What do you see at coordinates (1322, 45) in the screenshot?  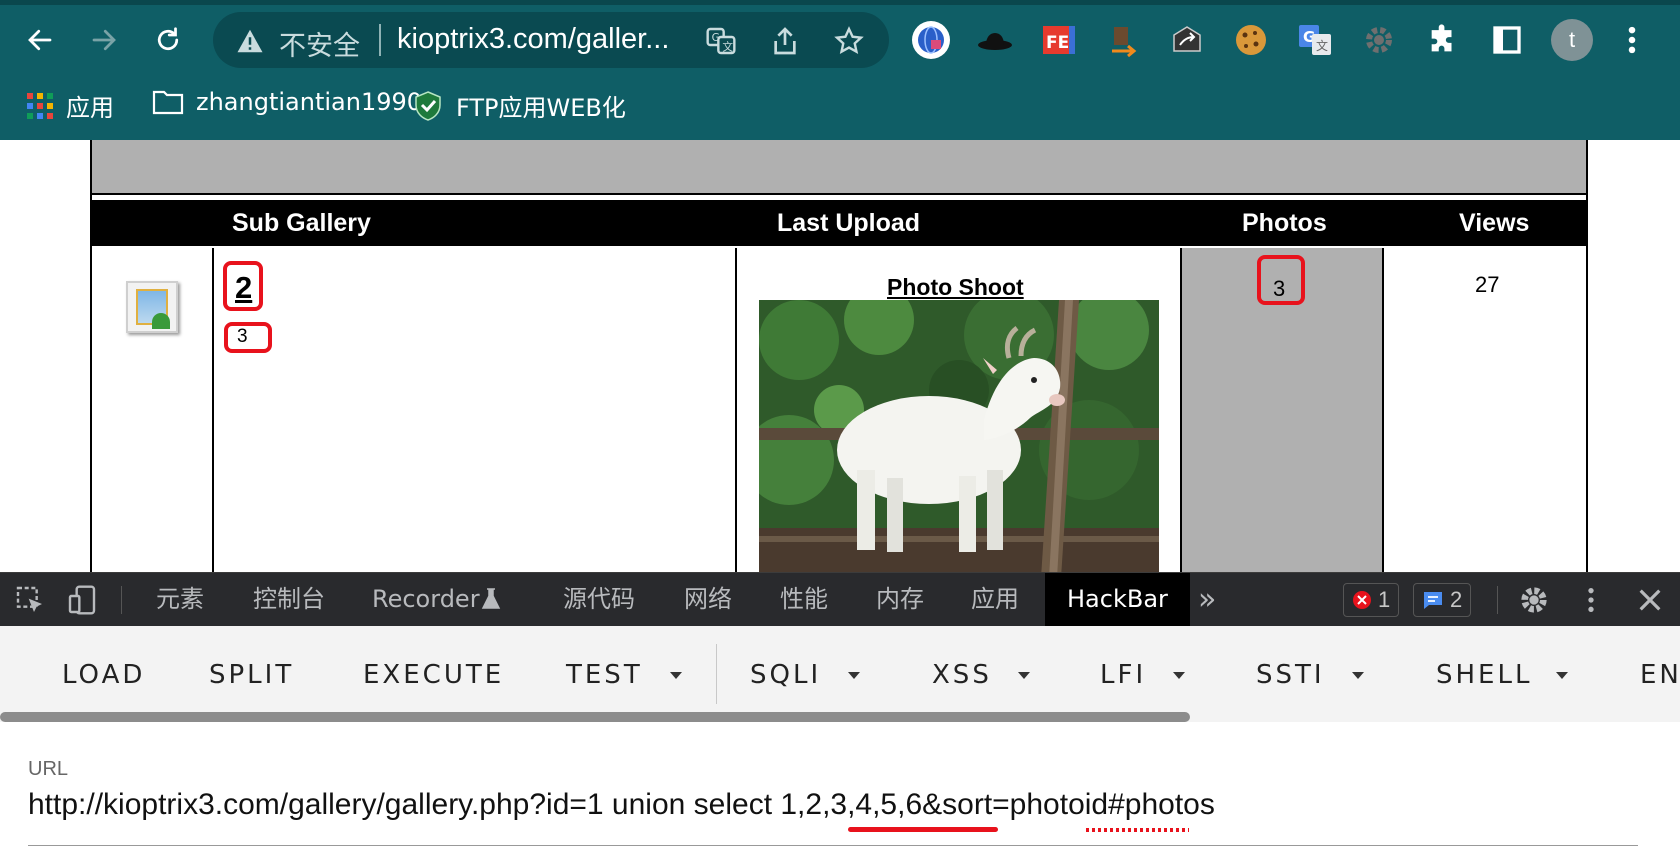 I see `svg-text: 文` at bounding box center [1322, 45].